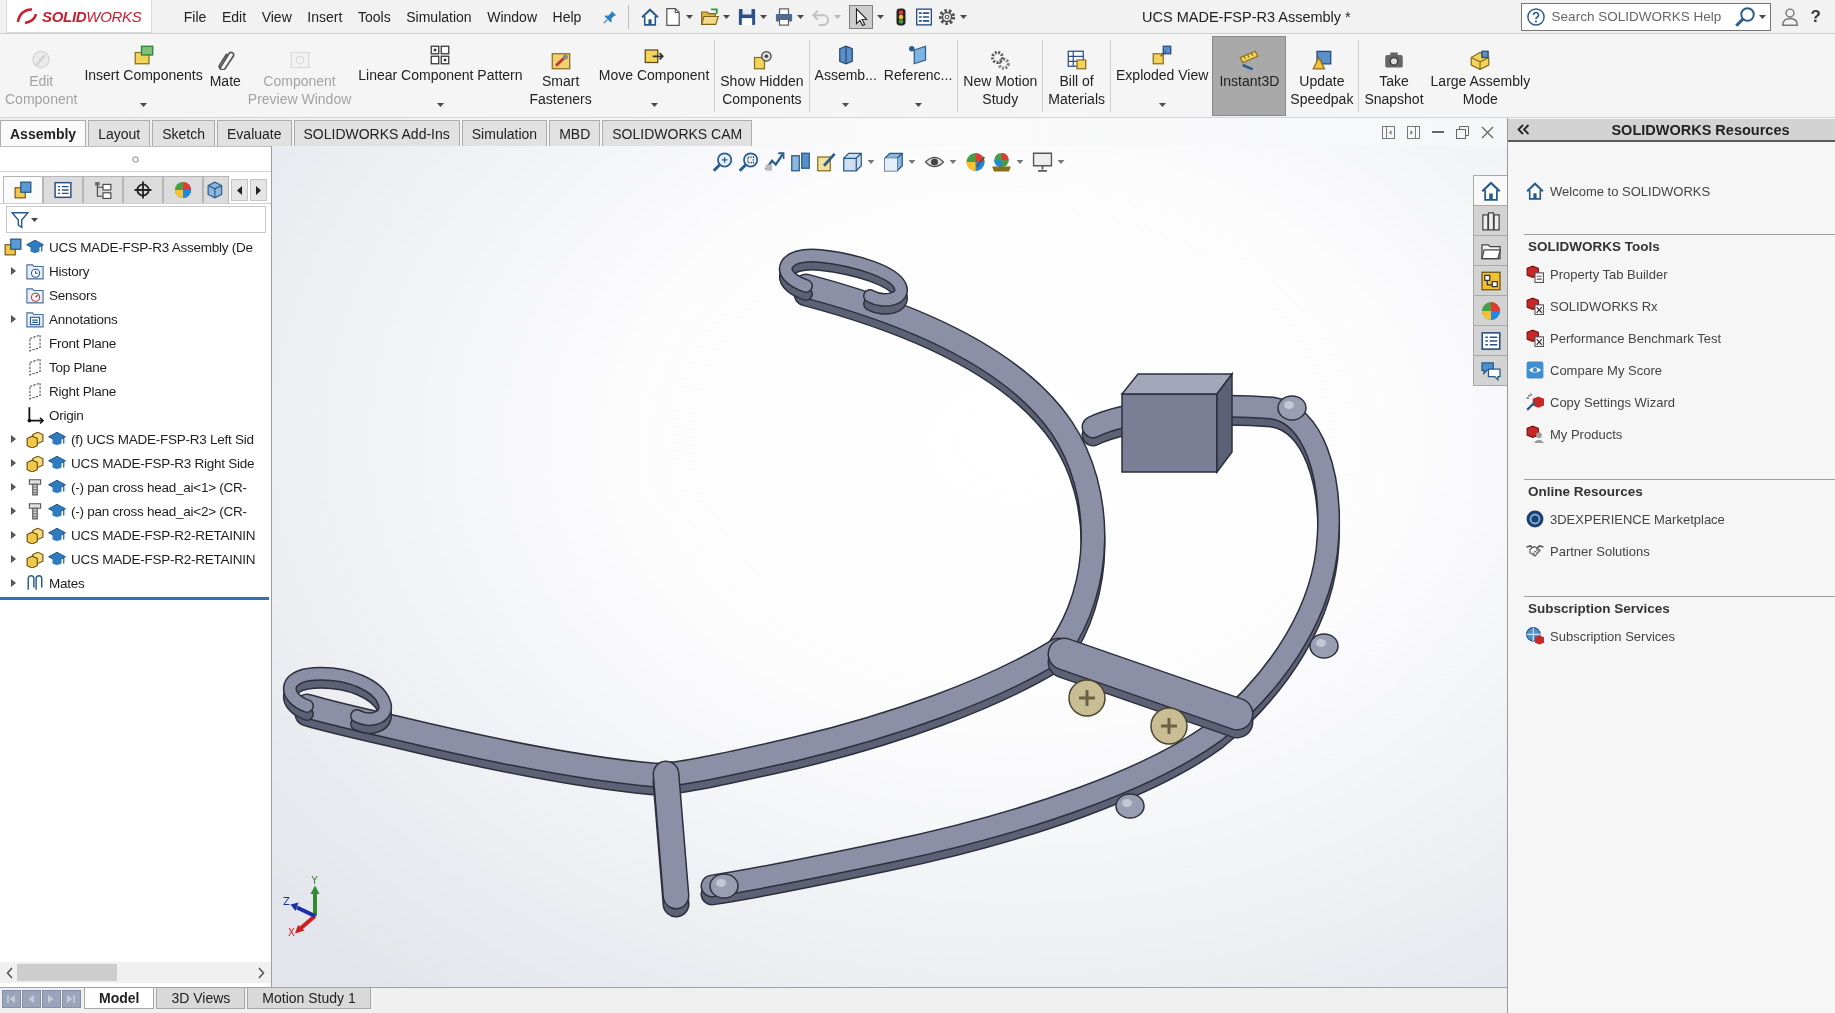 The height and width of the screenshot is (1013, 1835). What do you see at coordinates (20, 219) in the screenshot?
I see `filter-icon` at bounding box center [20, 219].